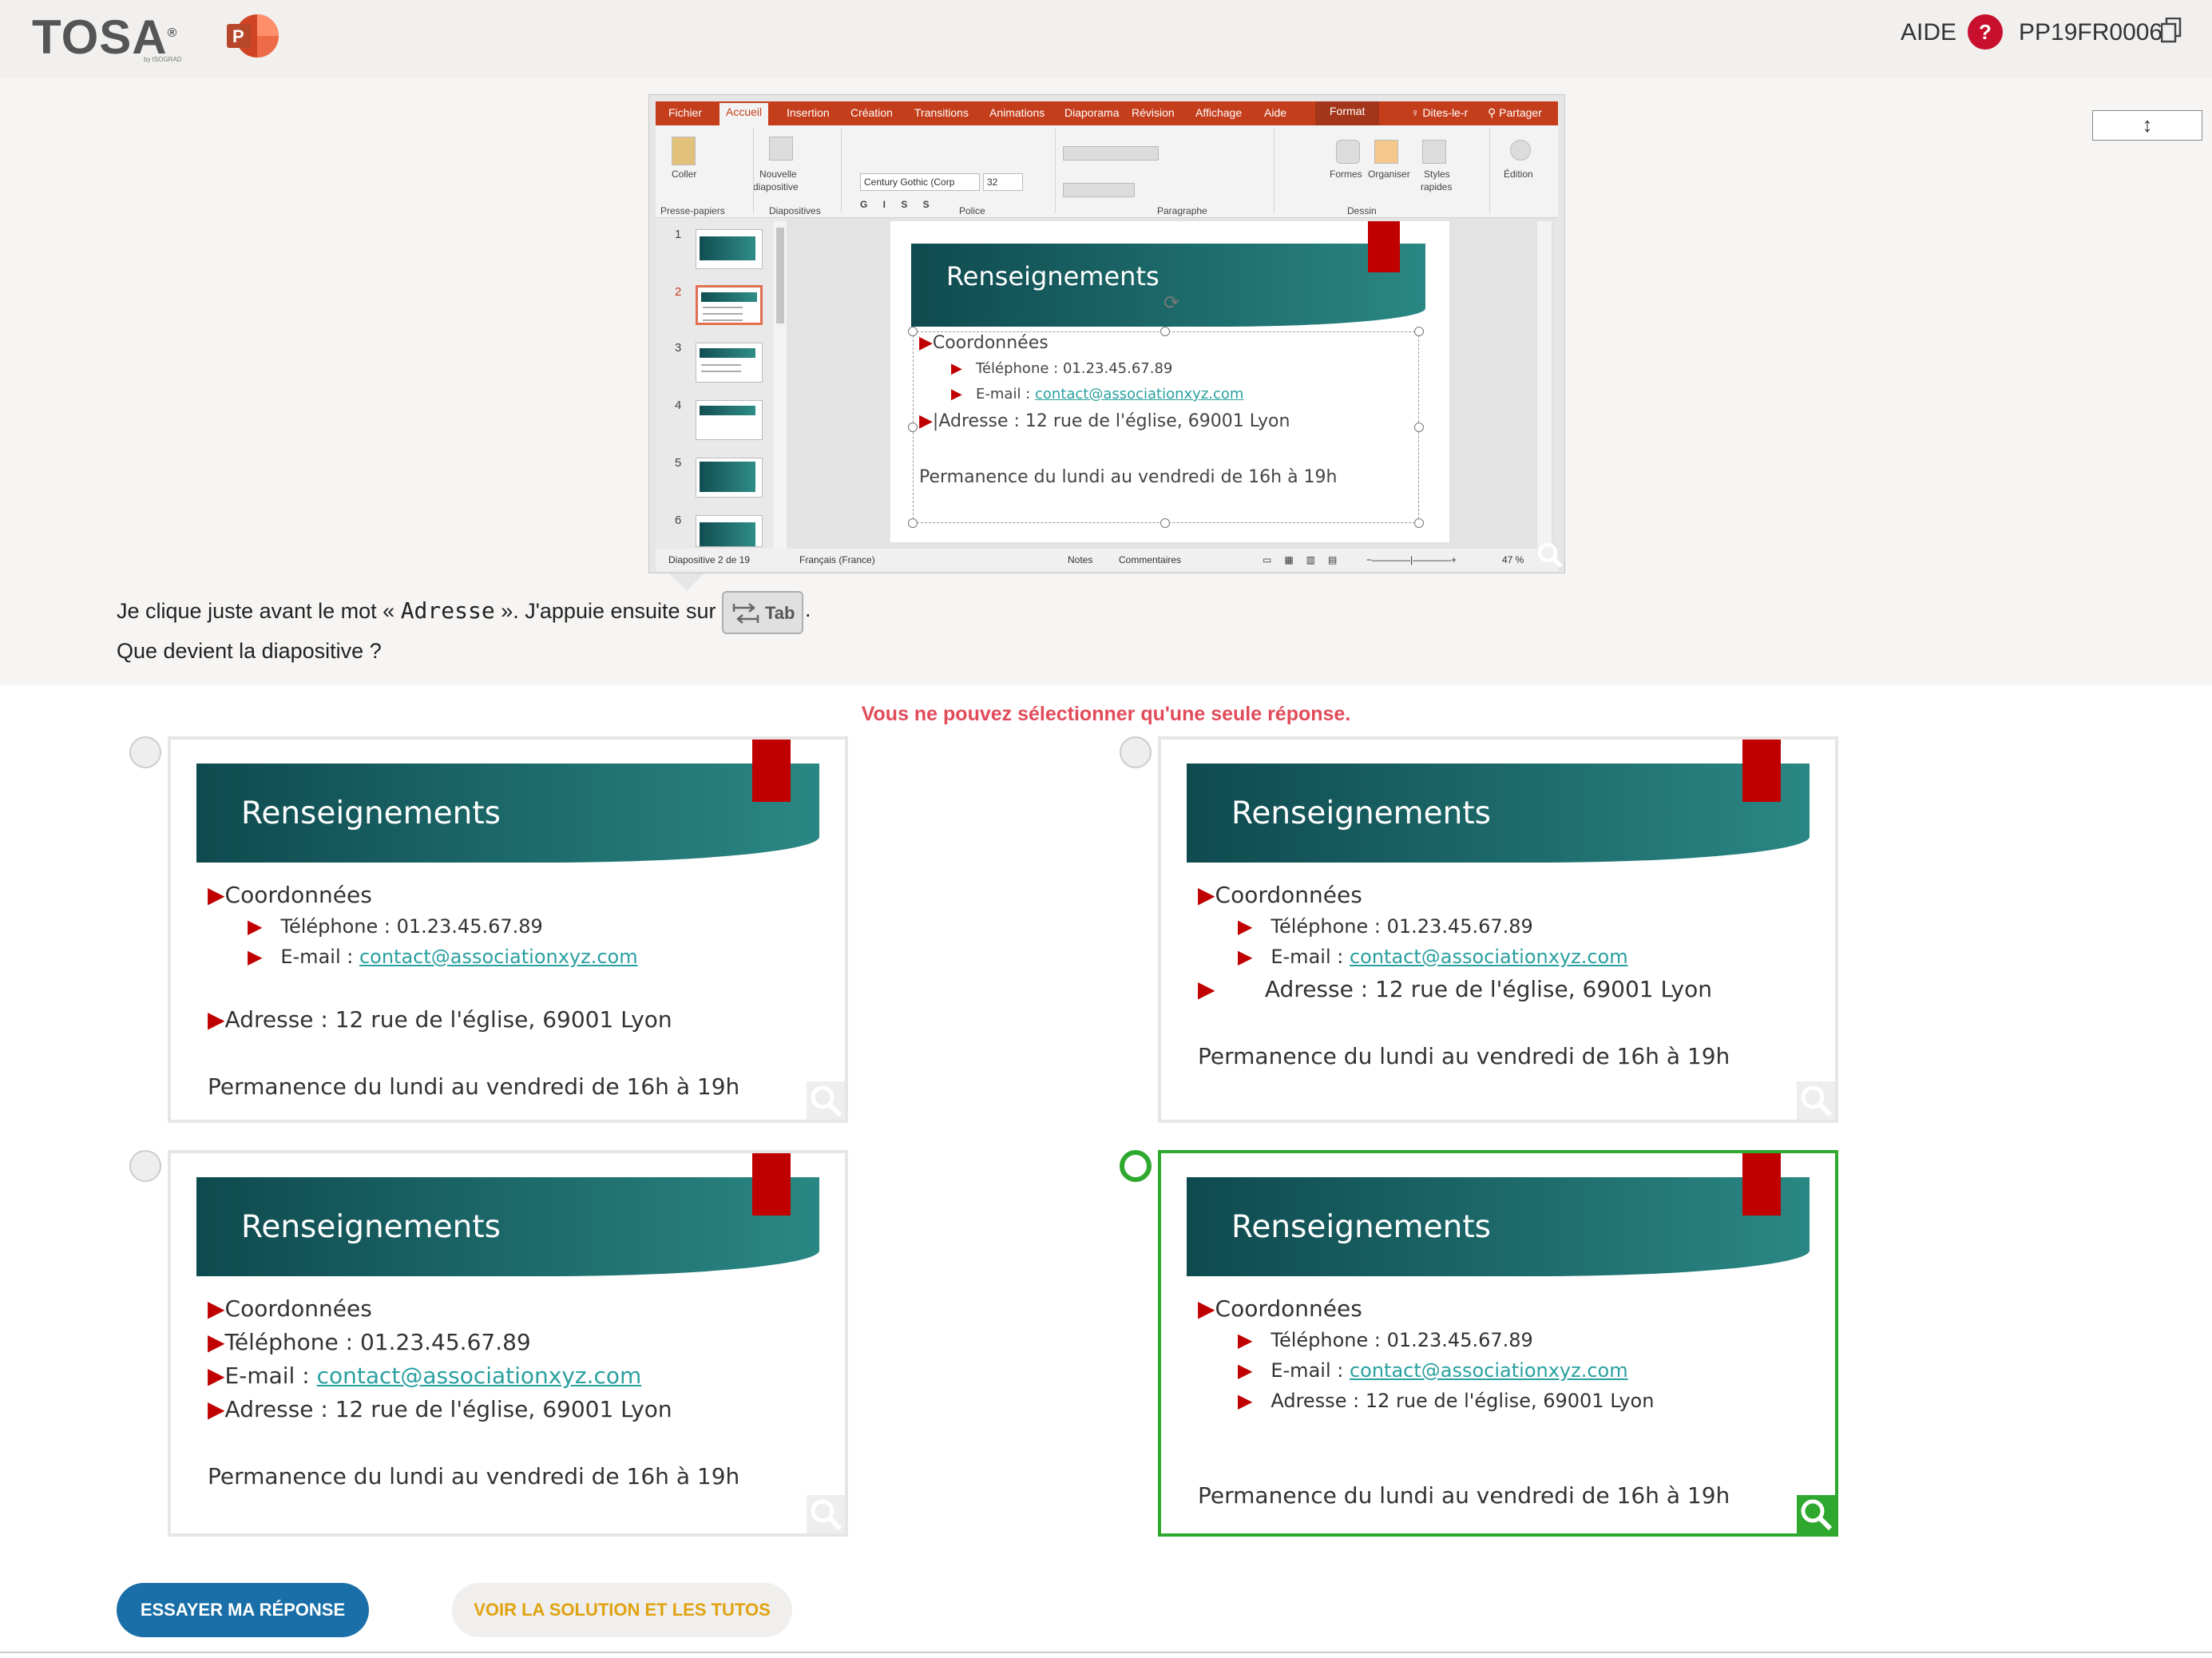  I want to click on option-d-radio, so click(1136, 1166).